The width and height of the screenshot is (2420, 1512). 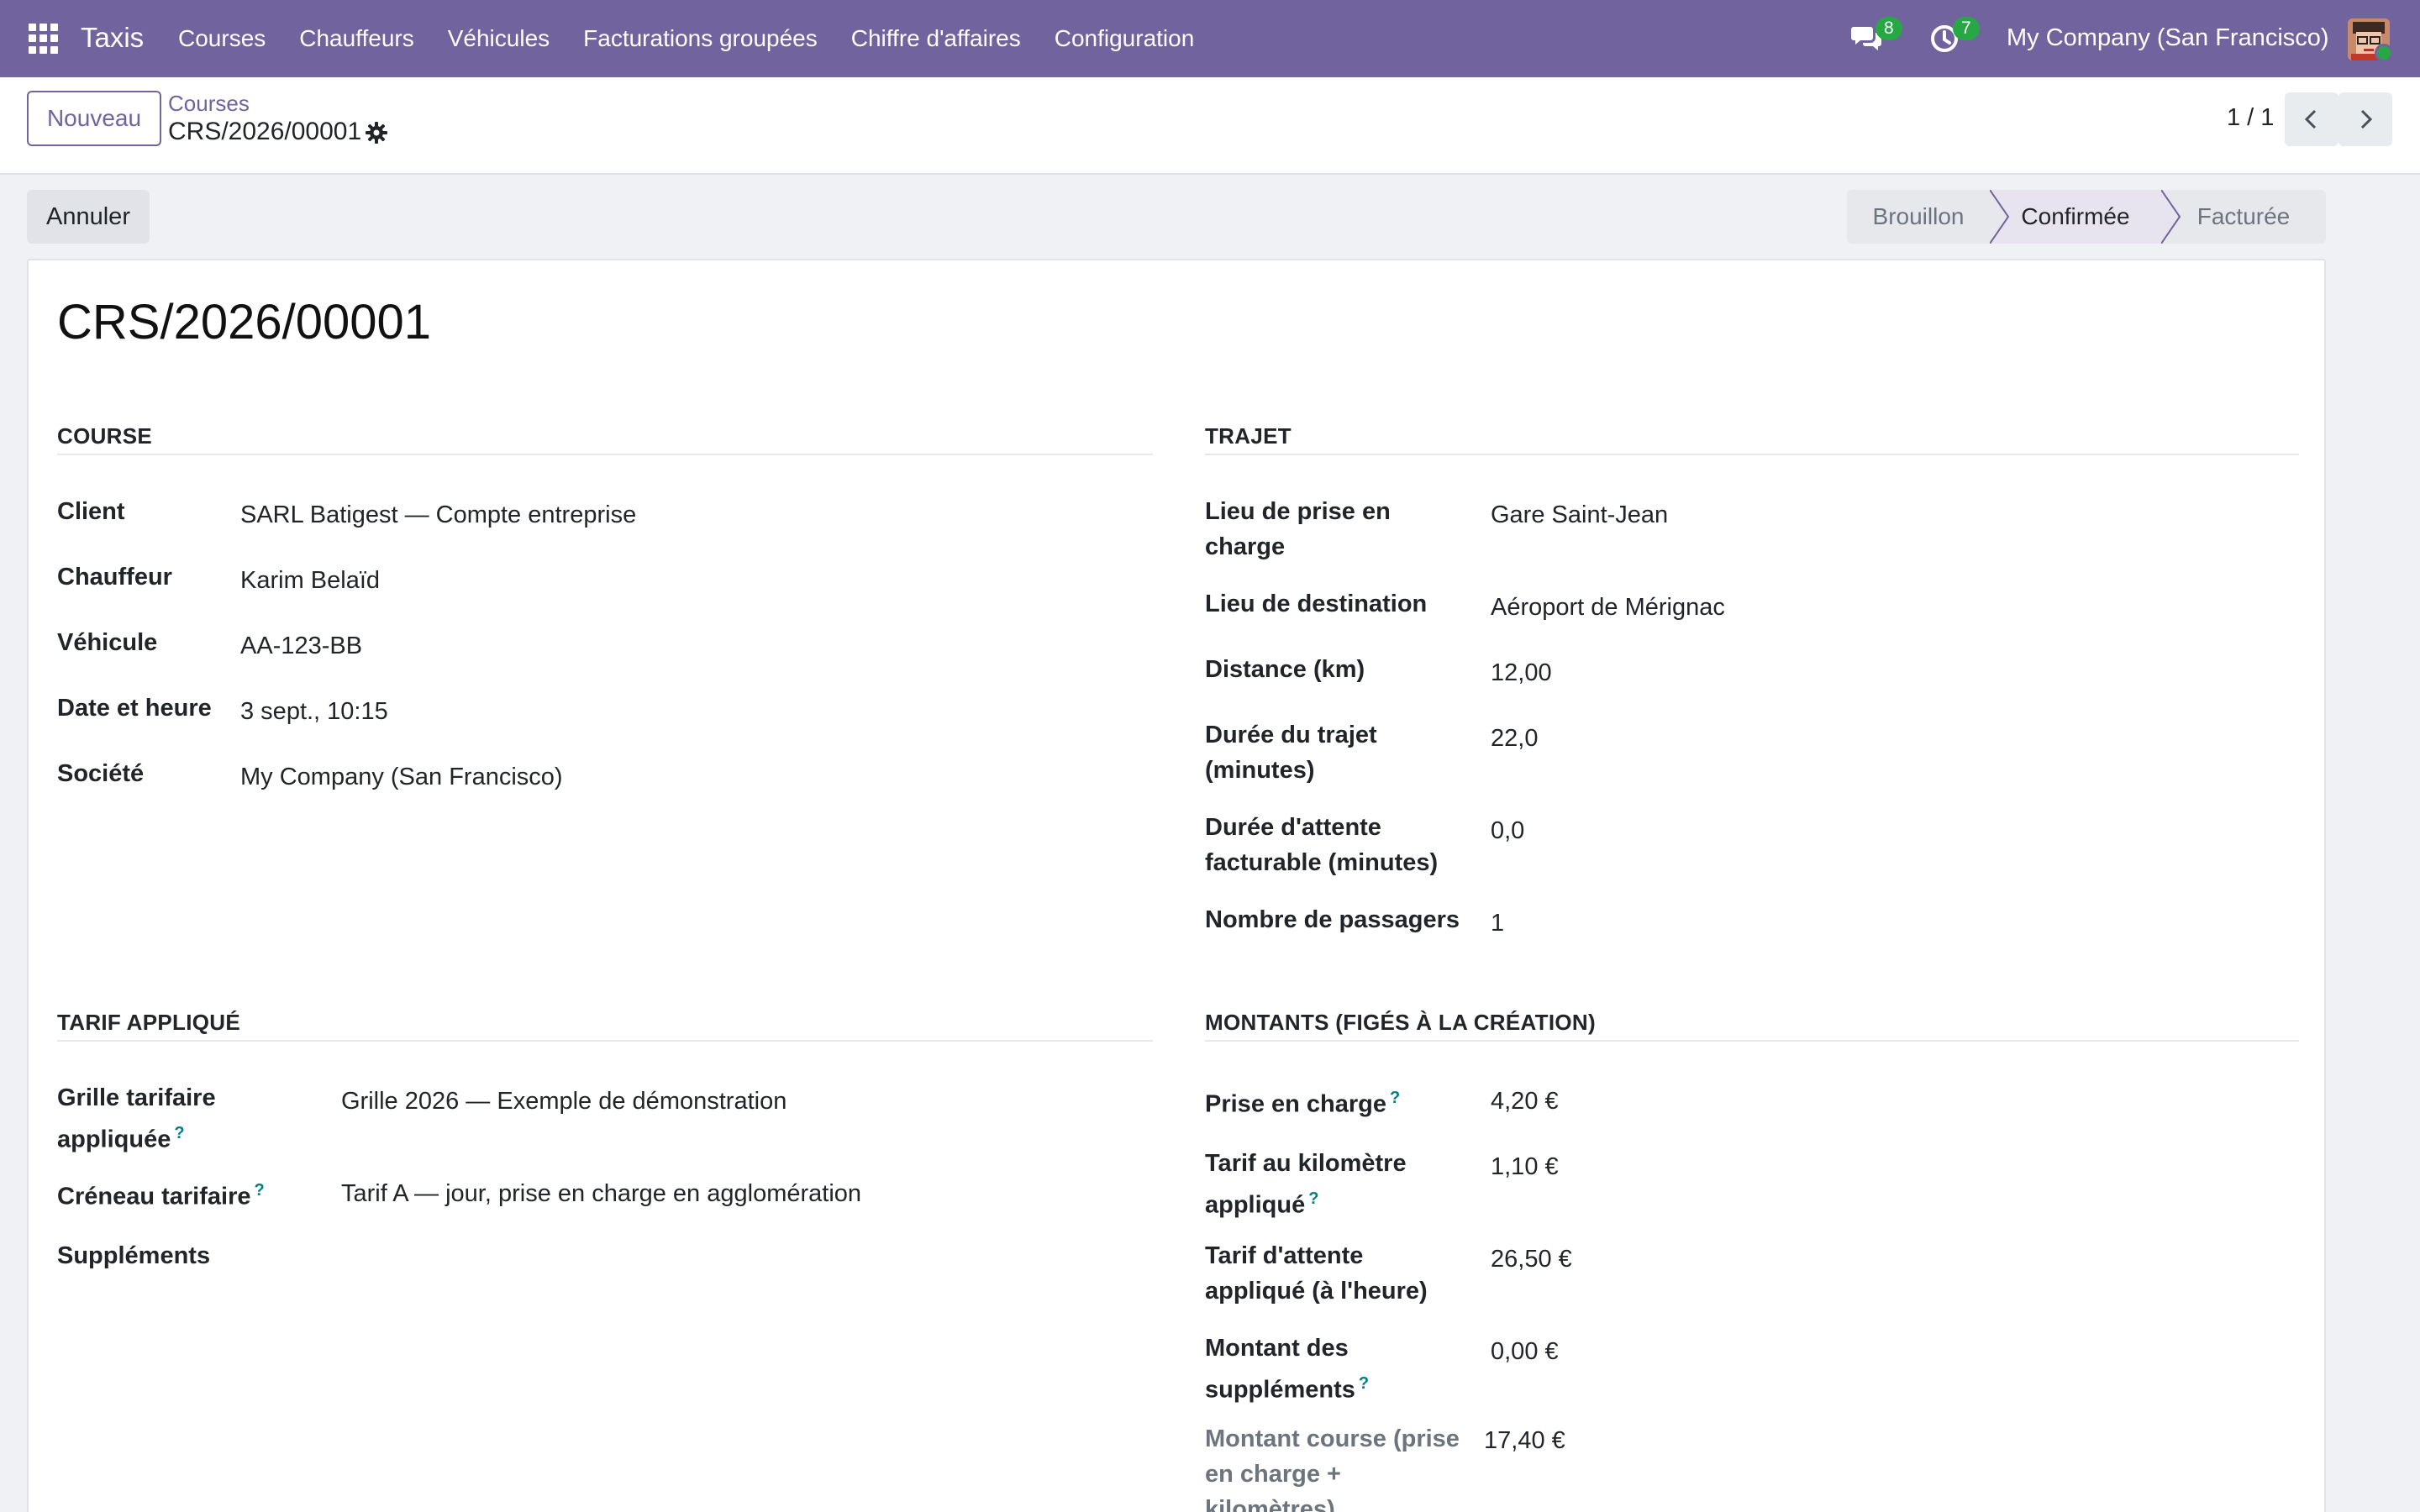 I want to click on company-switcher: My Company (San Francisco), so click(x=2168, y=38).